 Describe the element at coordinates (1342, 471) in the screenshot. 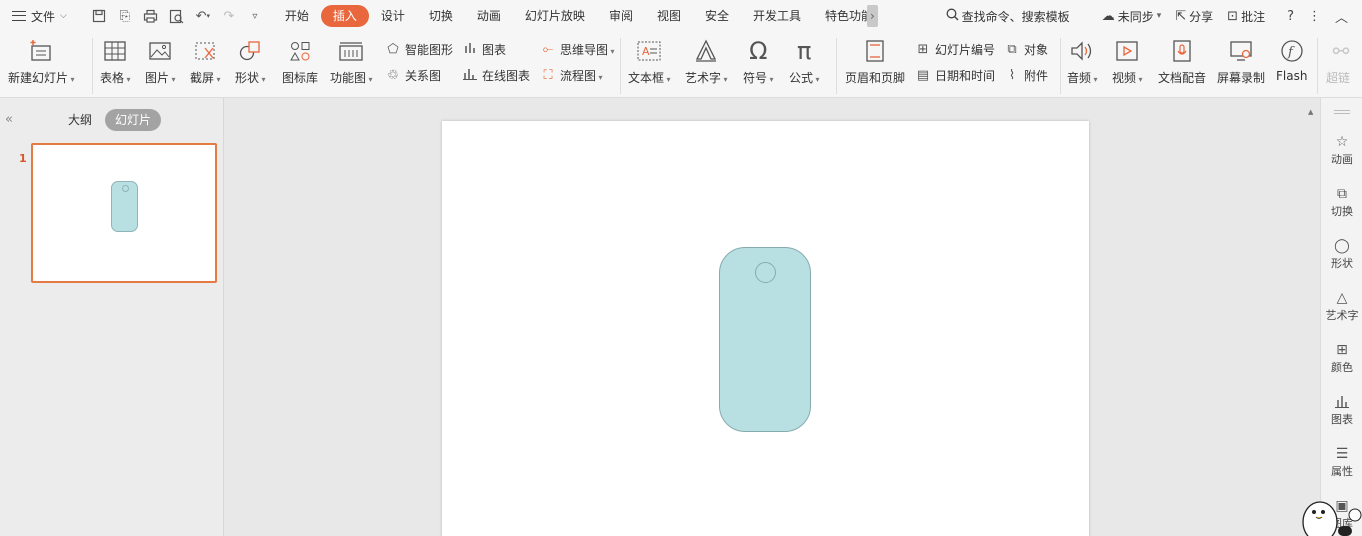

I see `pane-properties-label: 属性` at that location.